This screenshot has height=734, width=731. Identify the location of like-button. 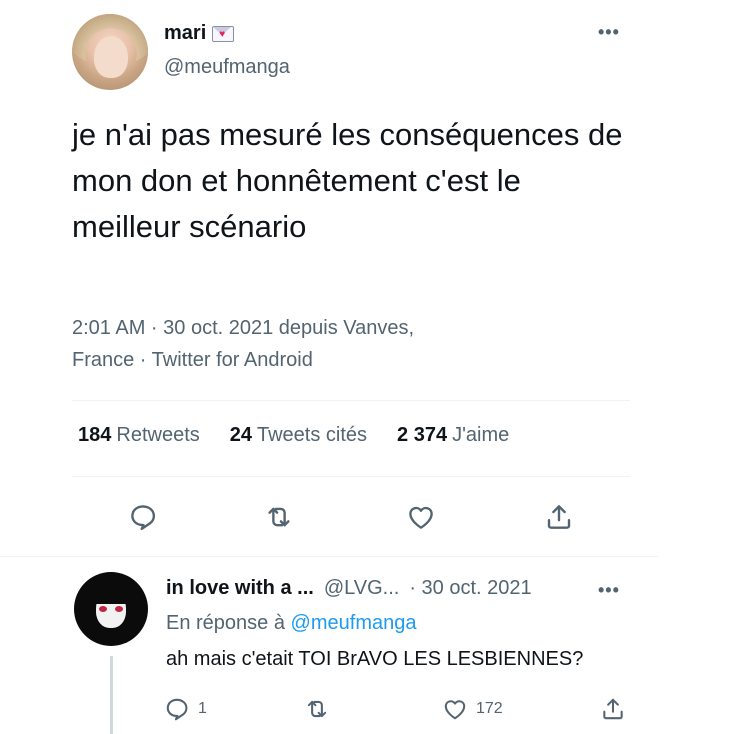
(421, 517).